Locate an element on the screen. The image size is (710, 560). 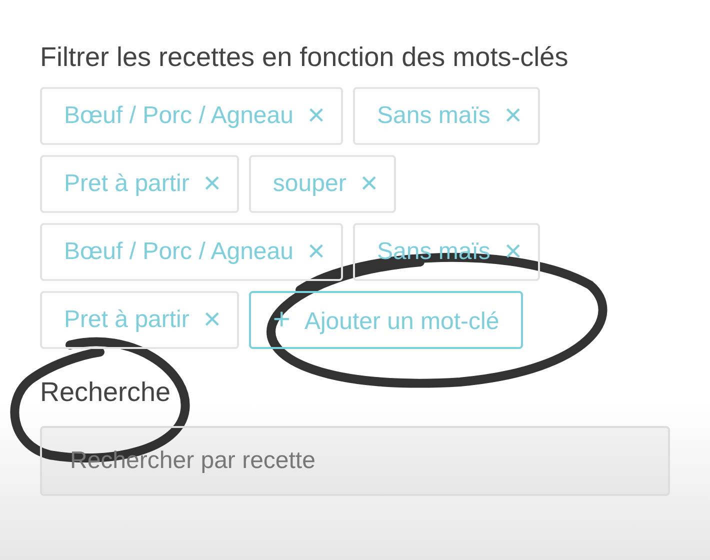
search-heading: Recherche is located at coordinates (106, 392).